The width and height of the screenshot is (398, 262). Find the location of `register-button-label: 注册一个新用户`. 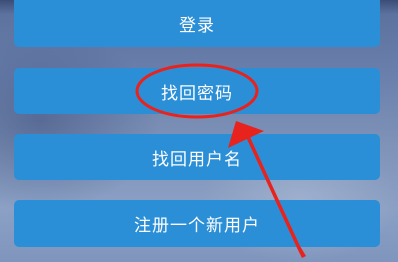

register-button-label: 注册一个新用户 is located at coordinates (197, 226).